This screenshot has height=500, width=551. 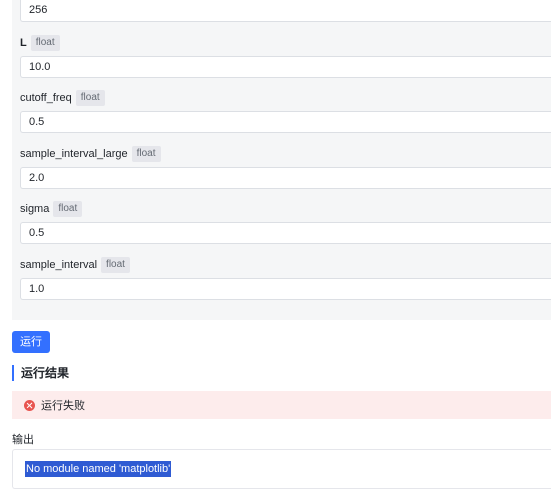 What do you see at coordinates (285, 178) in the screenshot?
I see `param-input-sample-interval-large: 2.0` at bounding box center [285, 178].